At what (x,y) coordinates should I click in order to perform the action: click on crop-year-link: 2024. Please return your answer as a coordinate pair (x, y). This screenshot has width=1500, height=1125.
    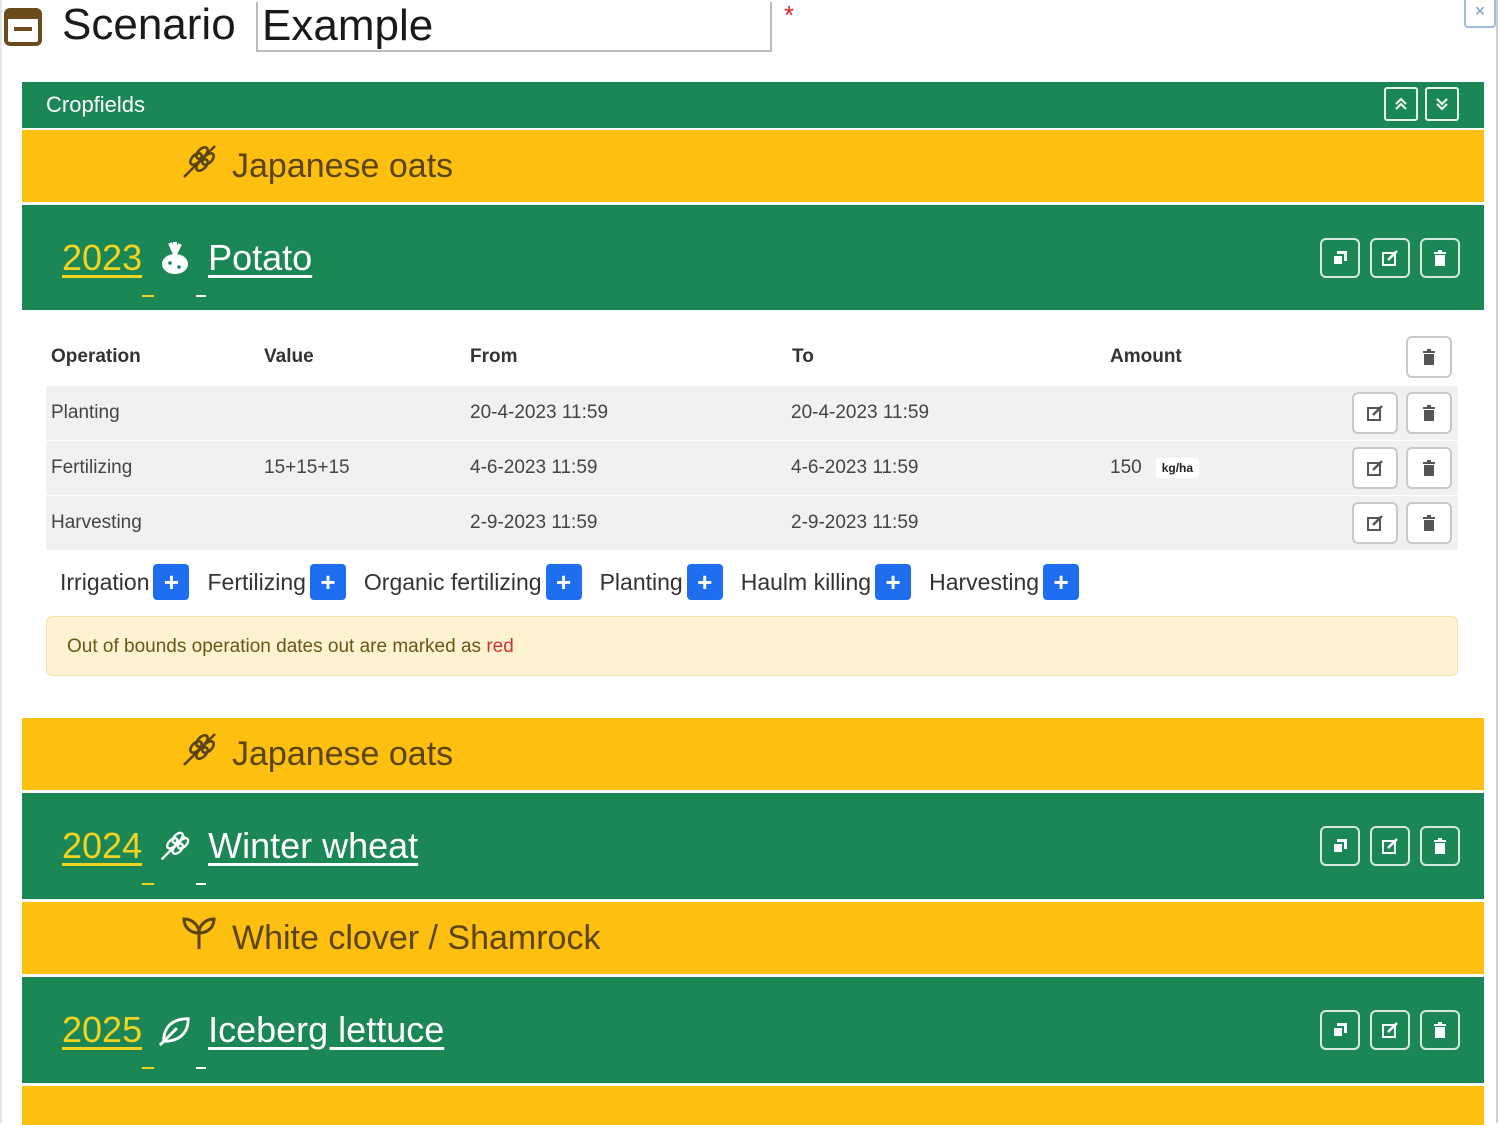
    Looking at the image, I should click on (102, 846).